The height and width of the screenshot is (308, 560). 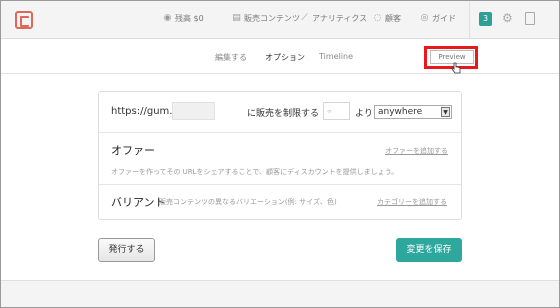 I want to click on tab-timeline: Timeline, so click(x=336, y=56).